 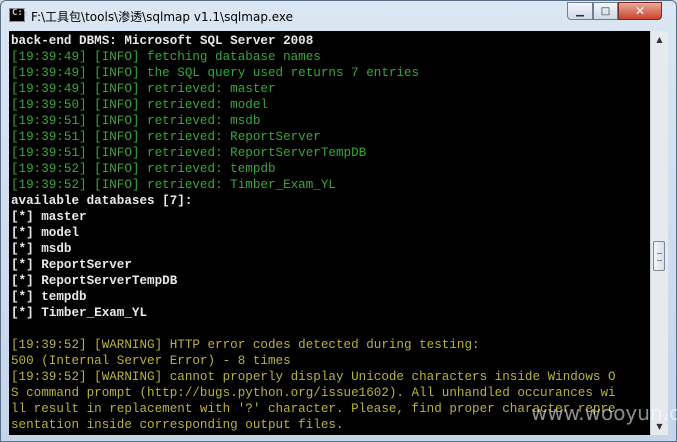 What do you see at coordinates (143, 89) in the screenshot?
I see `console-line: [19:39:49] [INFO] retrieved: master` at bounding box center [143, 89].